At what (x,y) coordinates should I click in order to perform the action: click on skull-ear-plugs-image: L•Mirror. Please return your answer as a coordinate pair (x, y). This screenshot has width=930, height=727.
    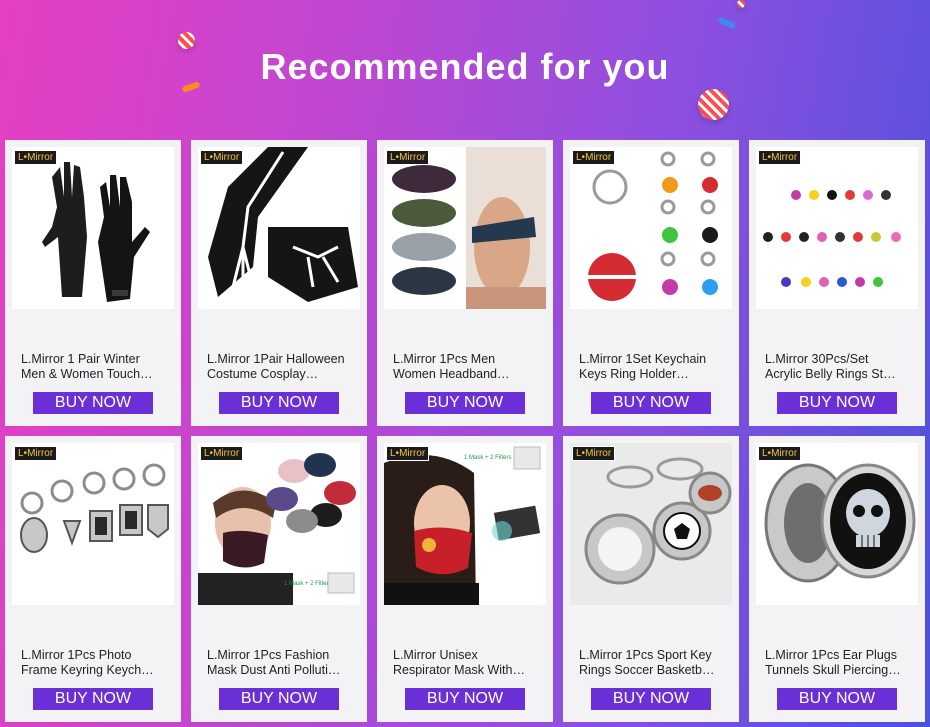
    Looking at the image, I should click on (837, 524).